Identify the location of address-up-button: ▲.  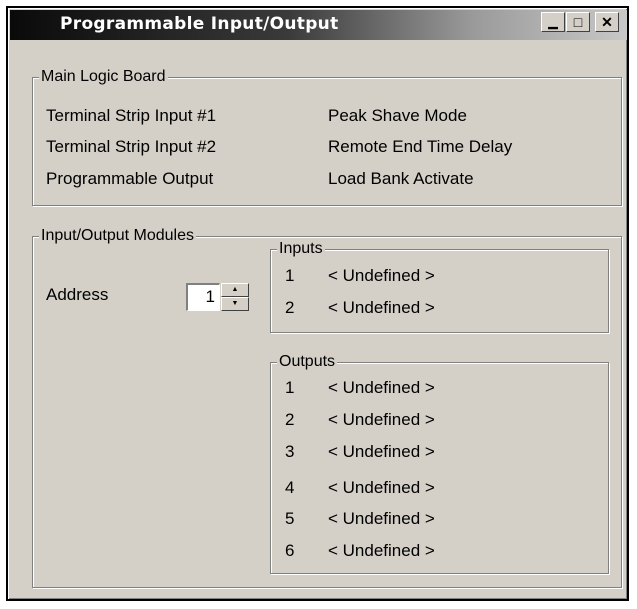
(235, 290).